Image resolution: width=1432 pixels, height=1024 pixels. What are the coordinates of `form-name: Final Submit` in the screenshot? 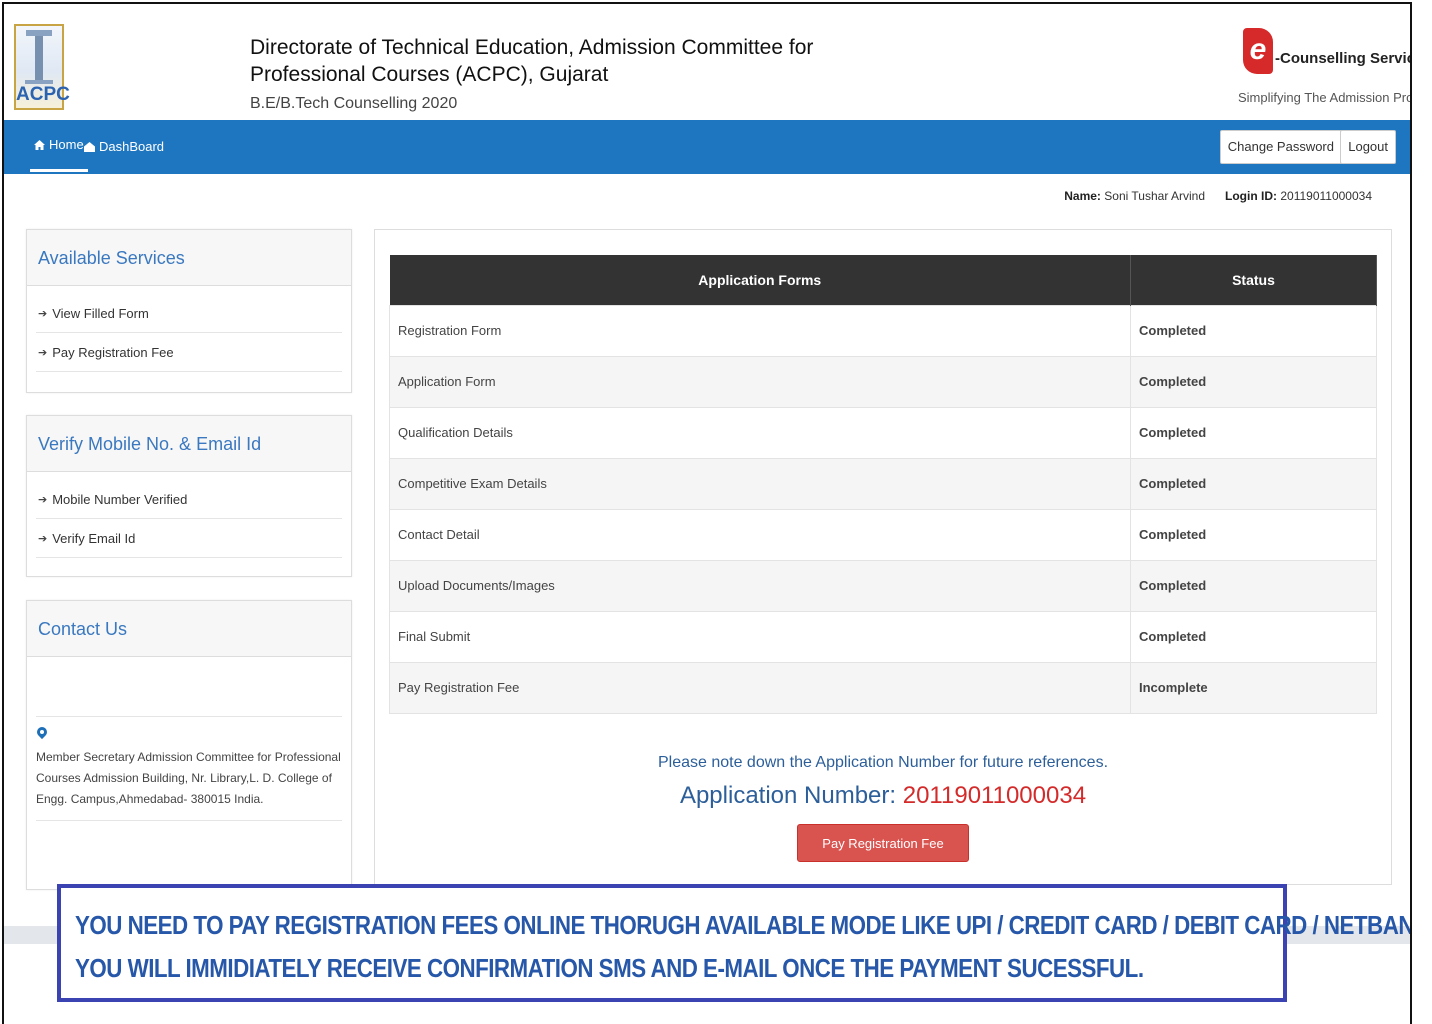 It's located at (760, 636).